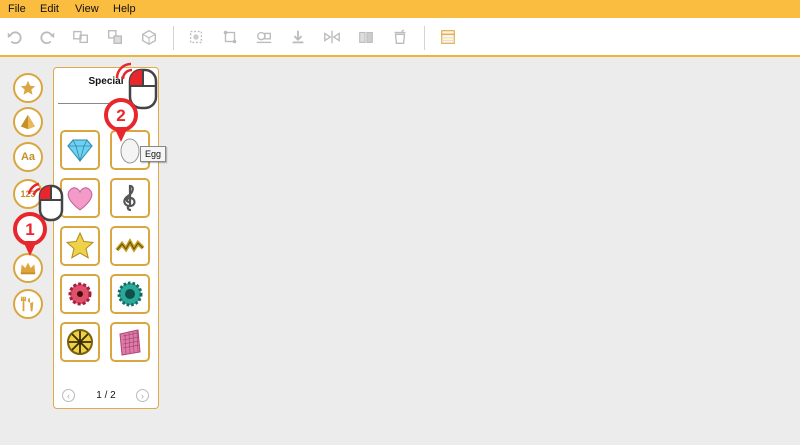 This screenshot has height=445, width=800. What do you see at coordinates (130, 198) in the screenshot?
I see `shape-treble-clef` at bounding box center [130, 198].